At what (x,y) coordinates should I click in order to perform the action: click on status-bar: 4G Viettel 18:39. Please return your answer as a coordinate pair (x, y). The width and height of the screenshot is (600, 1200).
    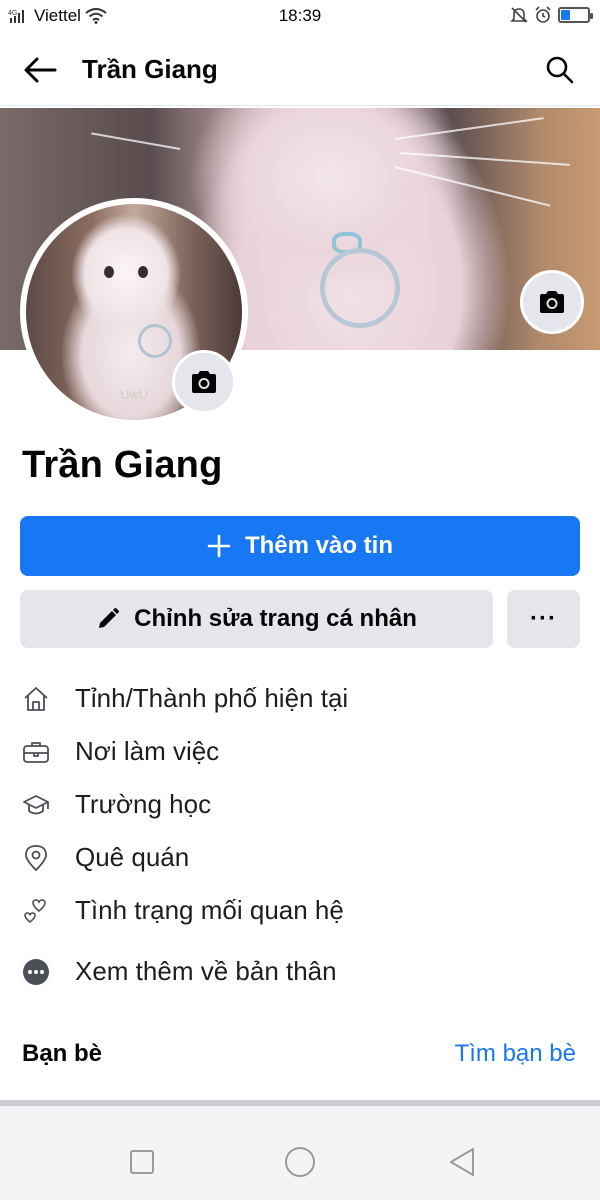
    Looking at the image, I should click on (300, 17).